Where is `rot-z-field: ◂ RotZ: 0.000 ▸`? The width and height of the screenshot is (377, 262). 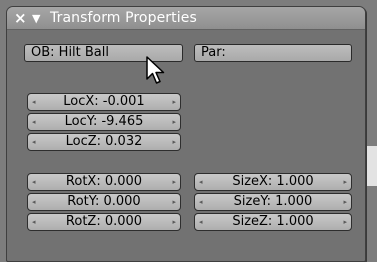 rot-z-field: ◂ RotZ: 0.000 ▸ is located at coordinates (104, 222).